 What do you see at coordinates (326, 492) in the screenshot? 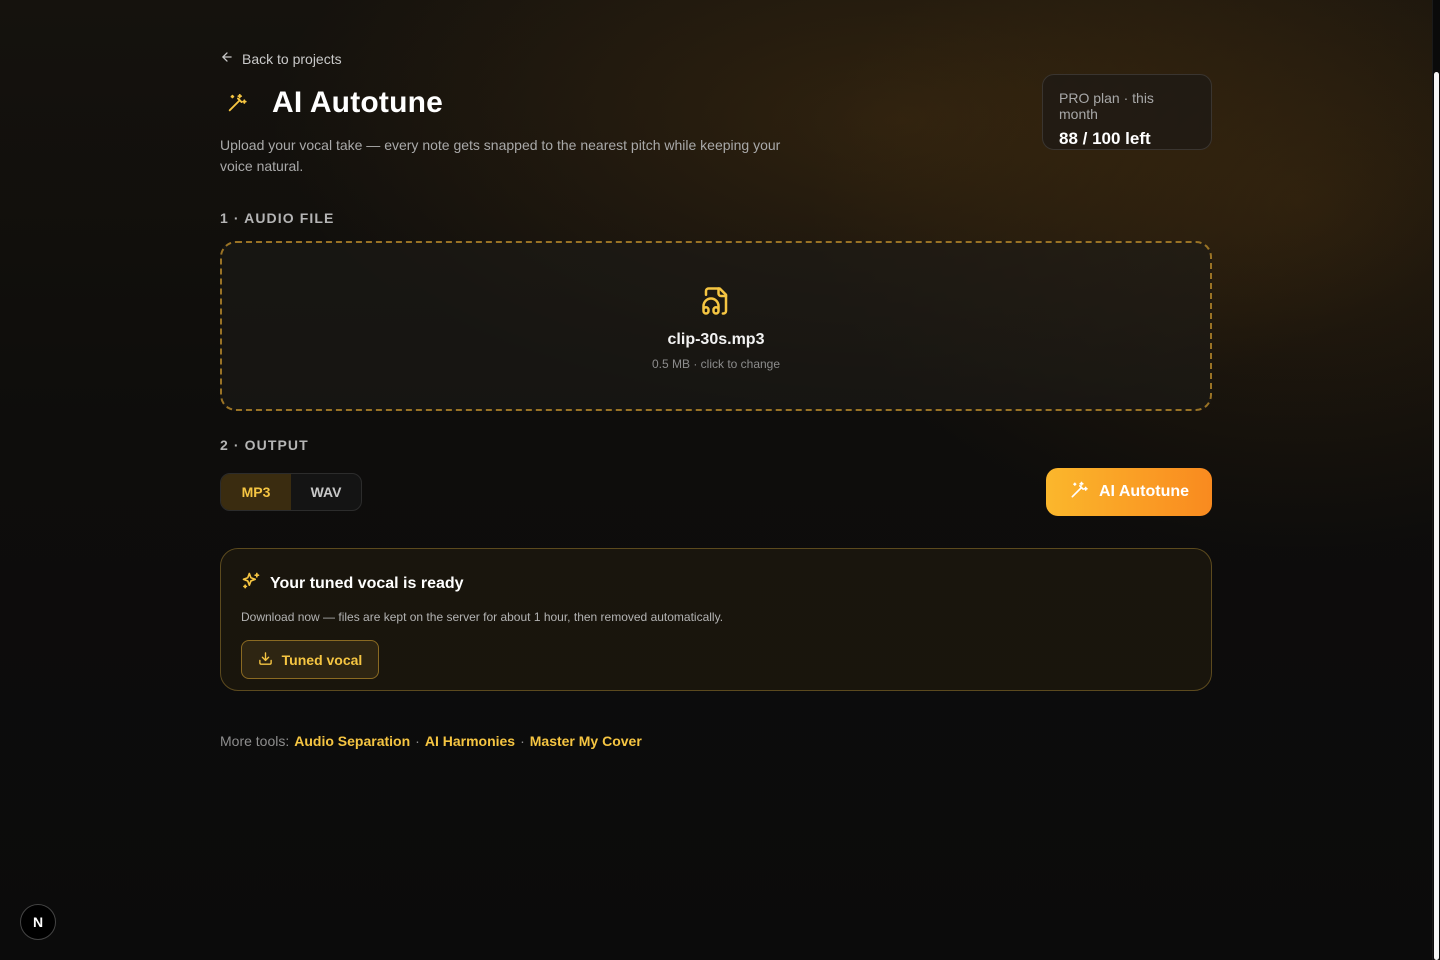
I see `format-option-wav: WAV` at bounding box center [326, 492].